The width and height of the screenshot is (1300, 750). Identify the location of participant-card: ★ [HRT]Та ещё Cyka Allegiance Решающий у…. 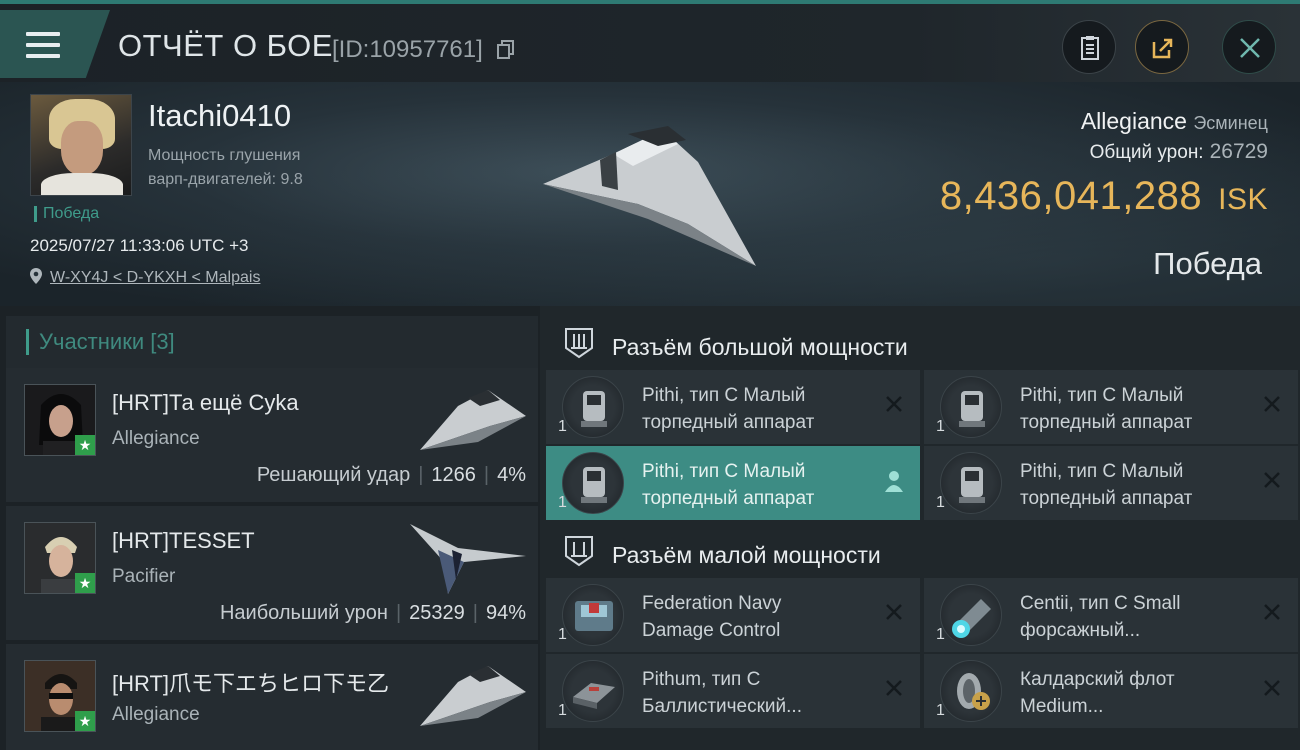
(272, 435).